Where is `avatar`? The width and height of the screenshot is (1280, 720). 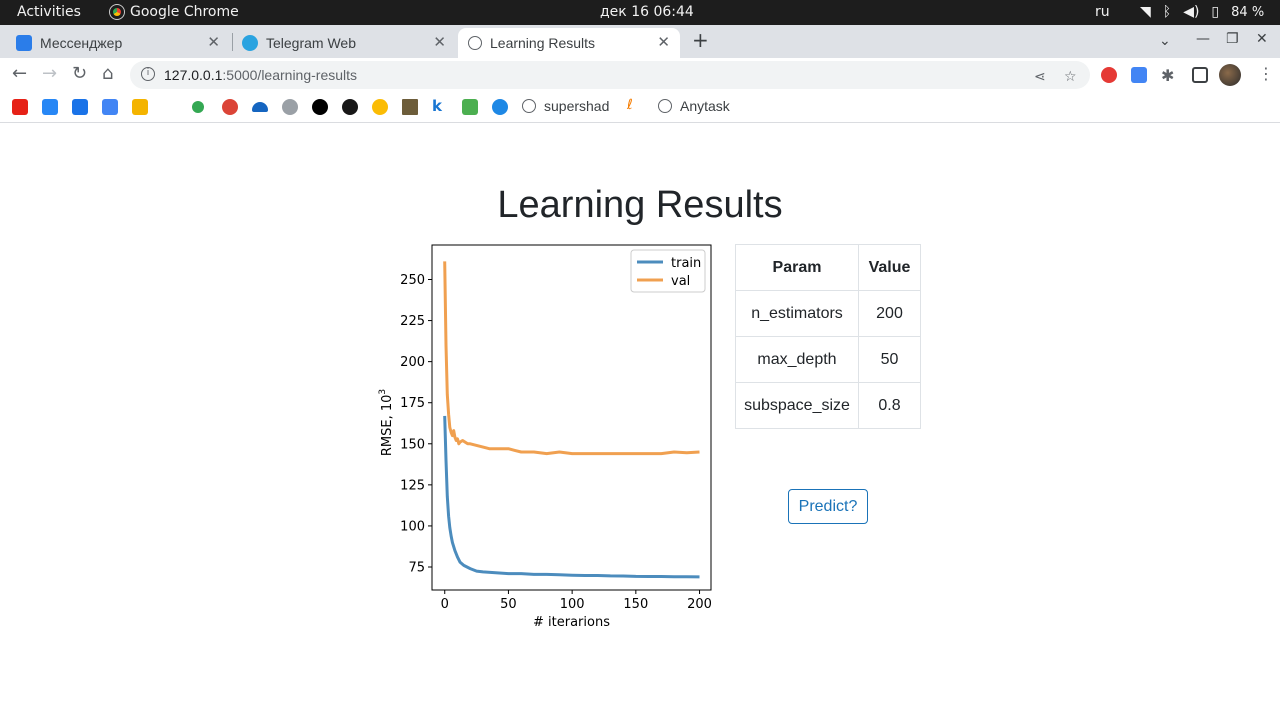 avatar is located at coordinates (1230, 75).